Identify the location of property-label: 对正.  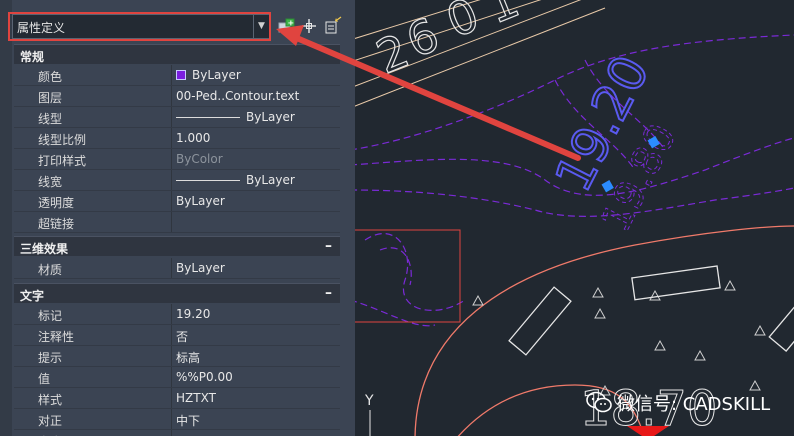
(50, 421).